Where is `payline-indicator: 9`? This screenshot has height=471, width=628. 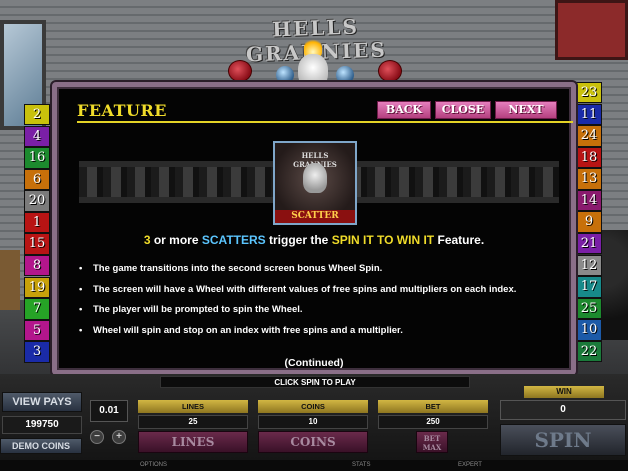 payline-indicator: 9 is located at coordinates (589, 222).